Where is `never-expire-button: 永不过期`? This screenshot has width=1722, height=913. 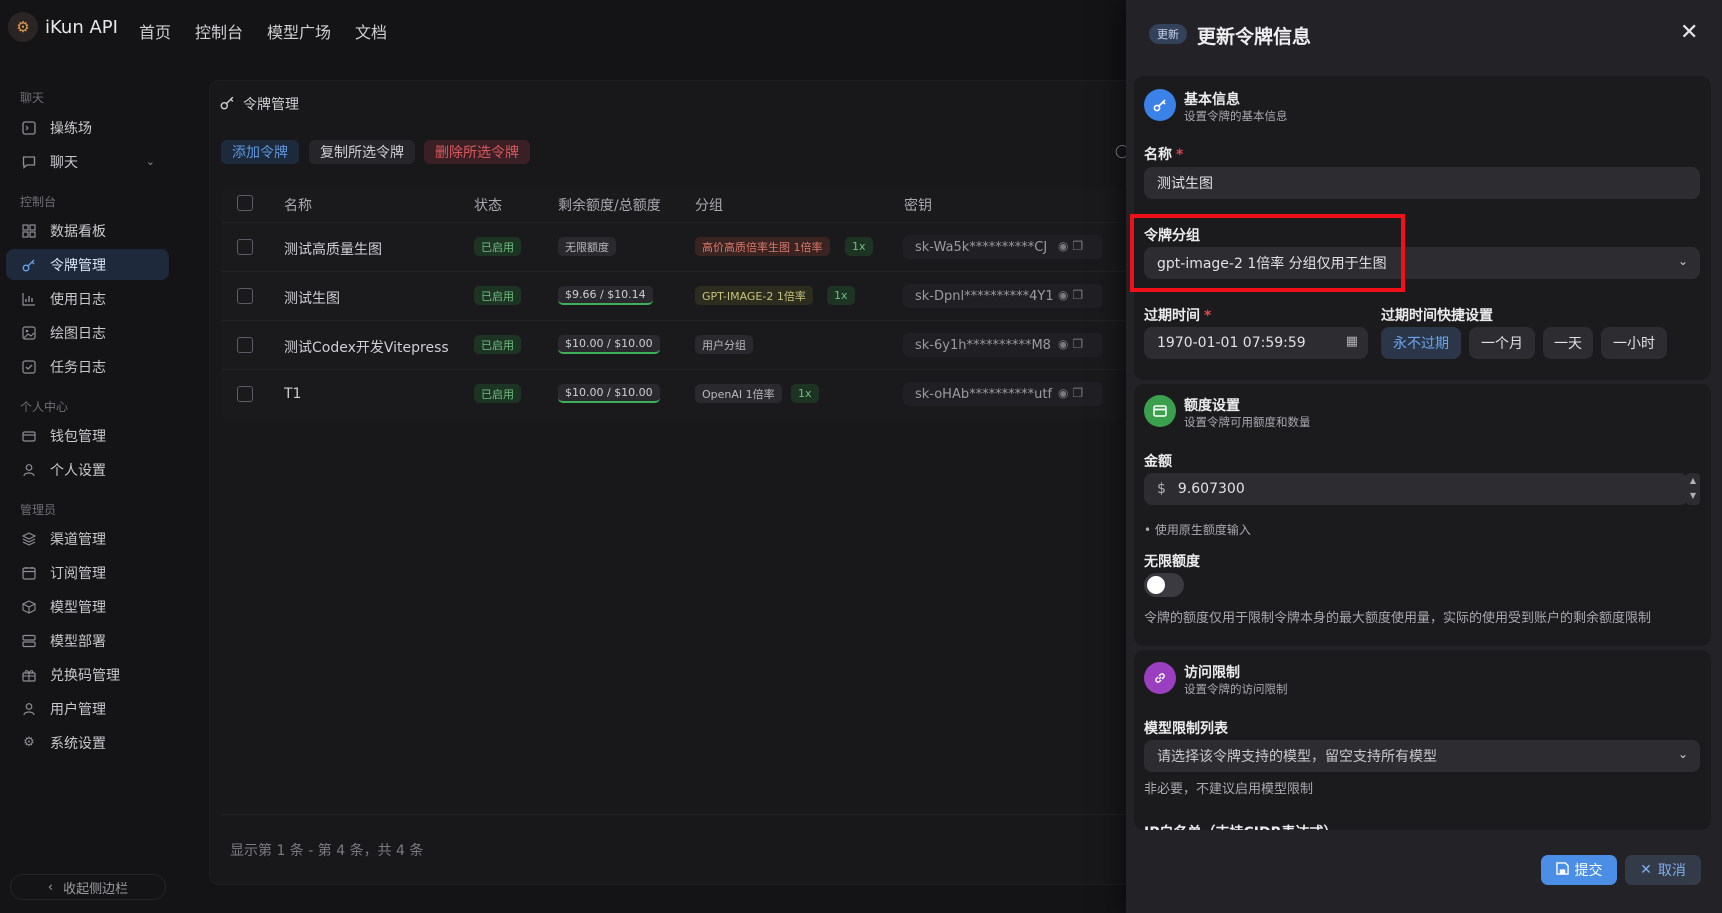 never-expire-button: 永不过期 is located at coordinates (1421, 343).